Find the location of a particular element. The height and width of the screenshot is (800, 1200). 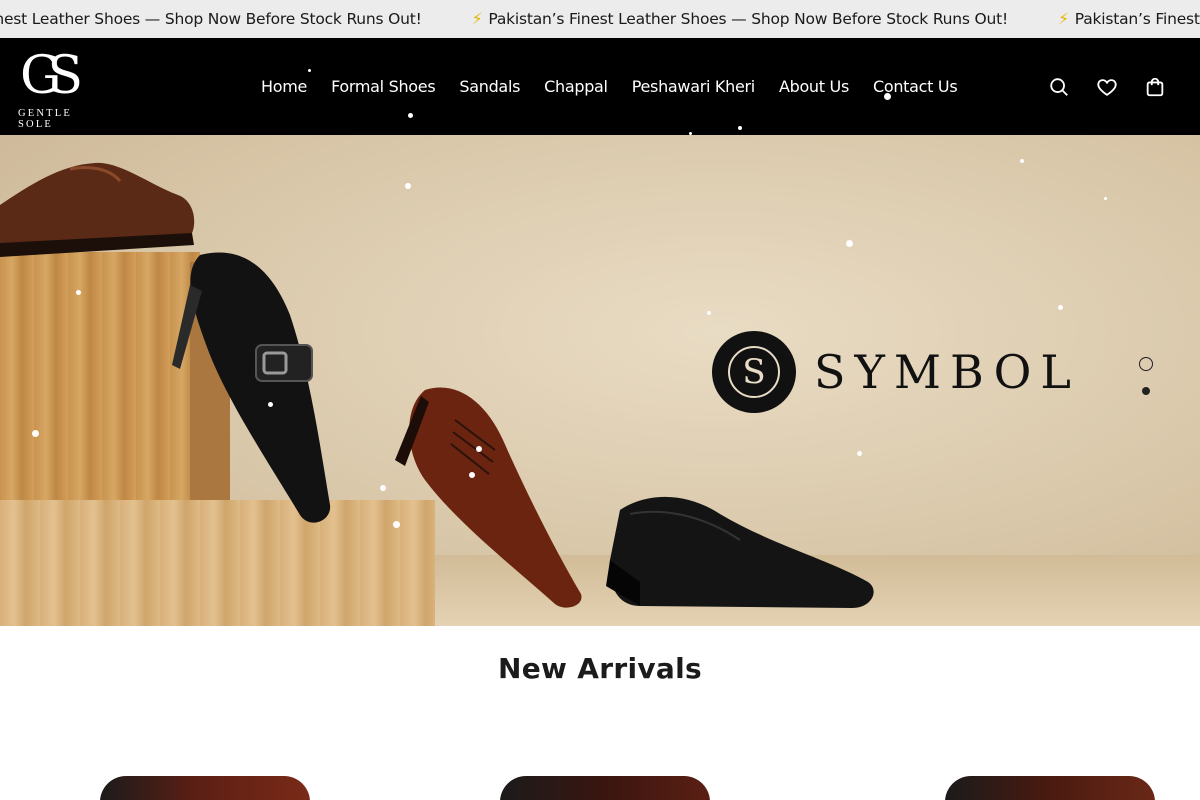

nav-chappal: Chappal is located at coordinates (576, 86).